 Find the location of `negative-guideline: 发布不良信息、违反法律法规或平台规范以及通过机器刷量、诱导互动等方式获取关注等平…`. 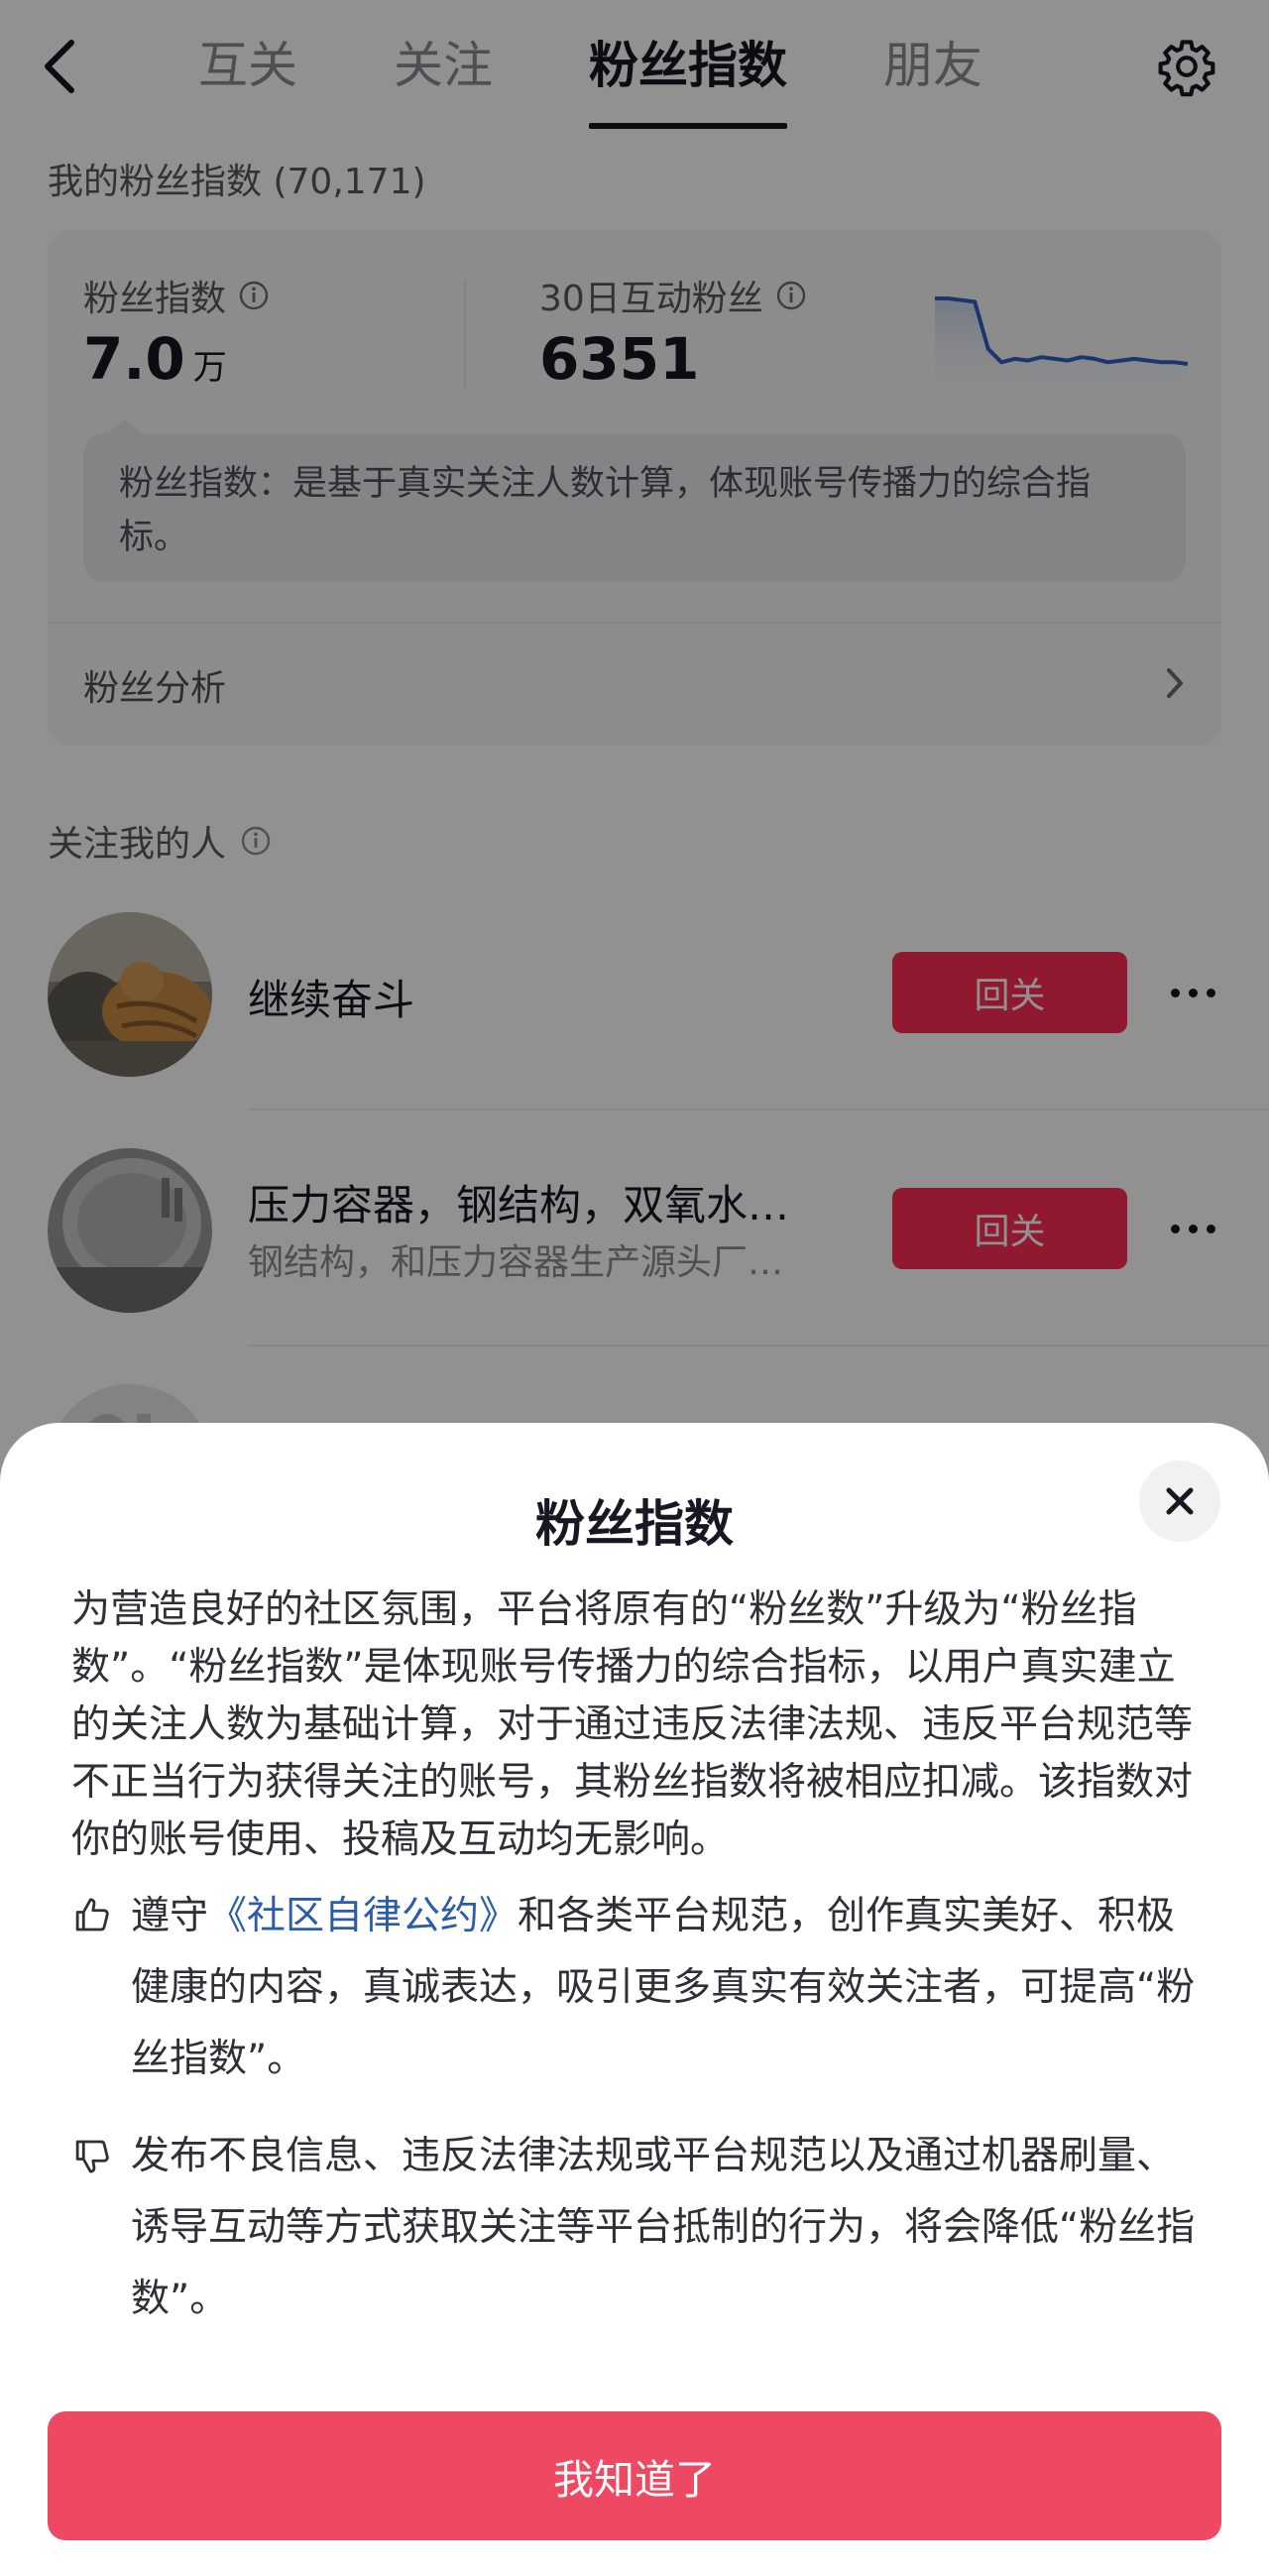

negative-guideline: 发布不良信息、违反法律法规或平台规范以及通过机器刷量、诱导互动等方式获取关注等平… is located at coordinates (634, 2236).